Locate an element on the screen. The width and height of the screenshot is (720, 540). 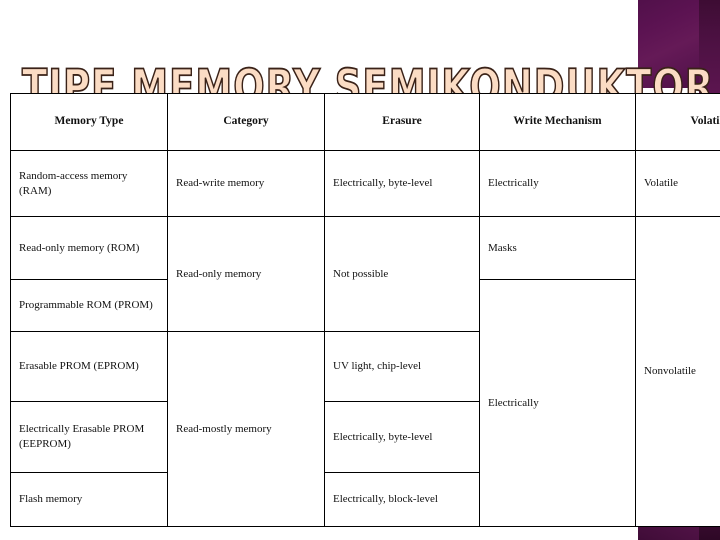
cell-volatility-nonvolatile: Nonvolatile is located at coordinates (677, 371).